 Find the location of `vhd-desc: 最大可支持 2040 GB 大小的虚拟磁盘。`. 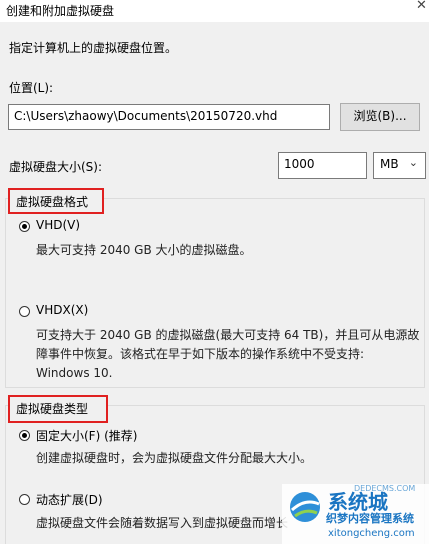

vhd-desc: 最大可支持 2040 GB 大小的虚拟磁盘。 is located at coordinates (144, 250).